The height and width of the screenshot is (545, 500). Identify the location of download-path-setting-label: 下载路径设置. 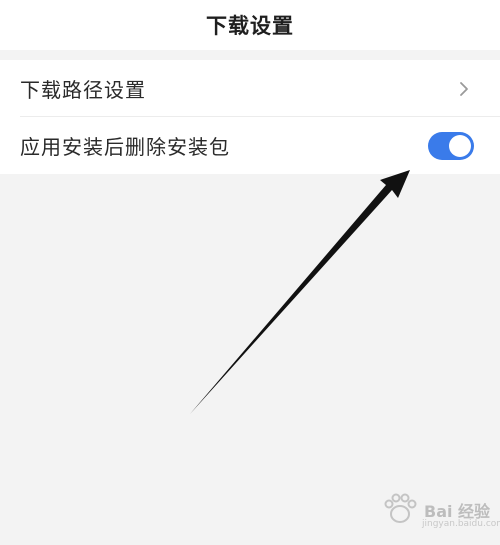
(83, 90).